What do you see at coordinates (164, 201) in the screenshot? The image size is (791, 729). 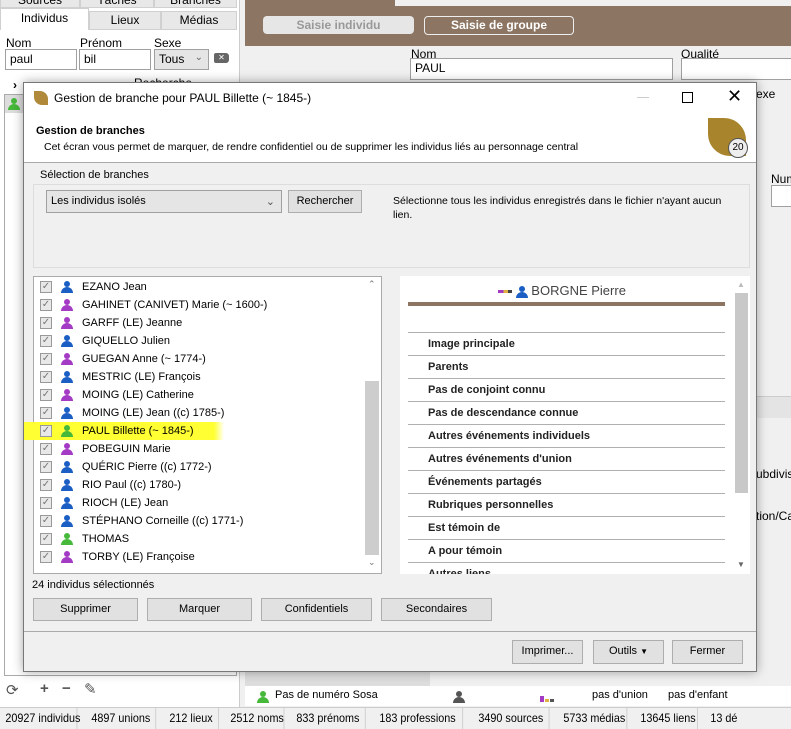 I see `branch-select: Les individus isolés ⌄` at bounding box center [164, 201].